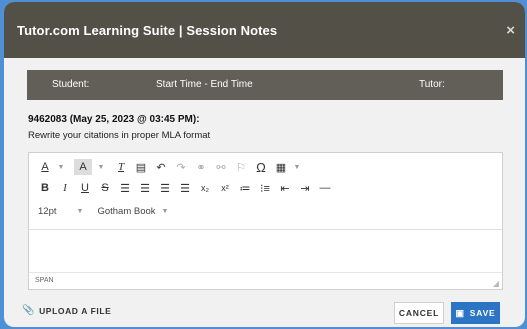  I want to click on session-info-bar: Student: Start Time - End Time Tutor:, so click(265, 85).